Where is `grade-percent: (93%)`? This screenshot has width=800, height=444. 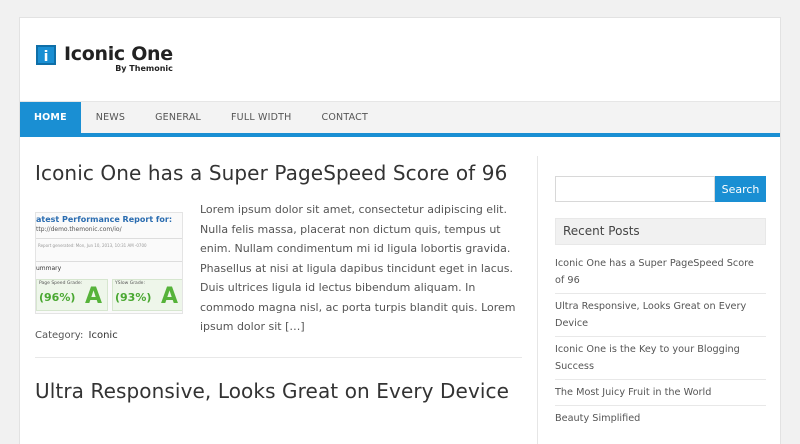
grade-percent: (93%) is located at coordinates (133, 297).